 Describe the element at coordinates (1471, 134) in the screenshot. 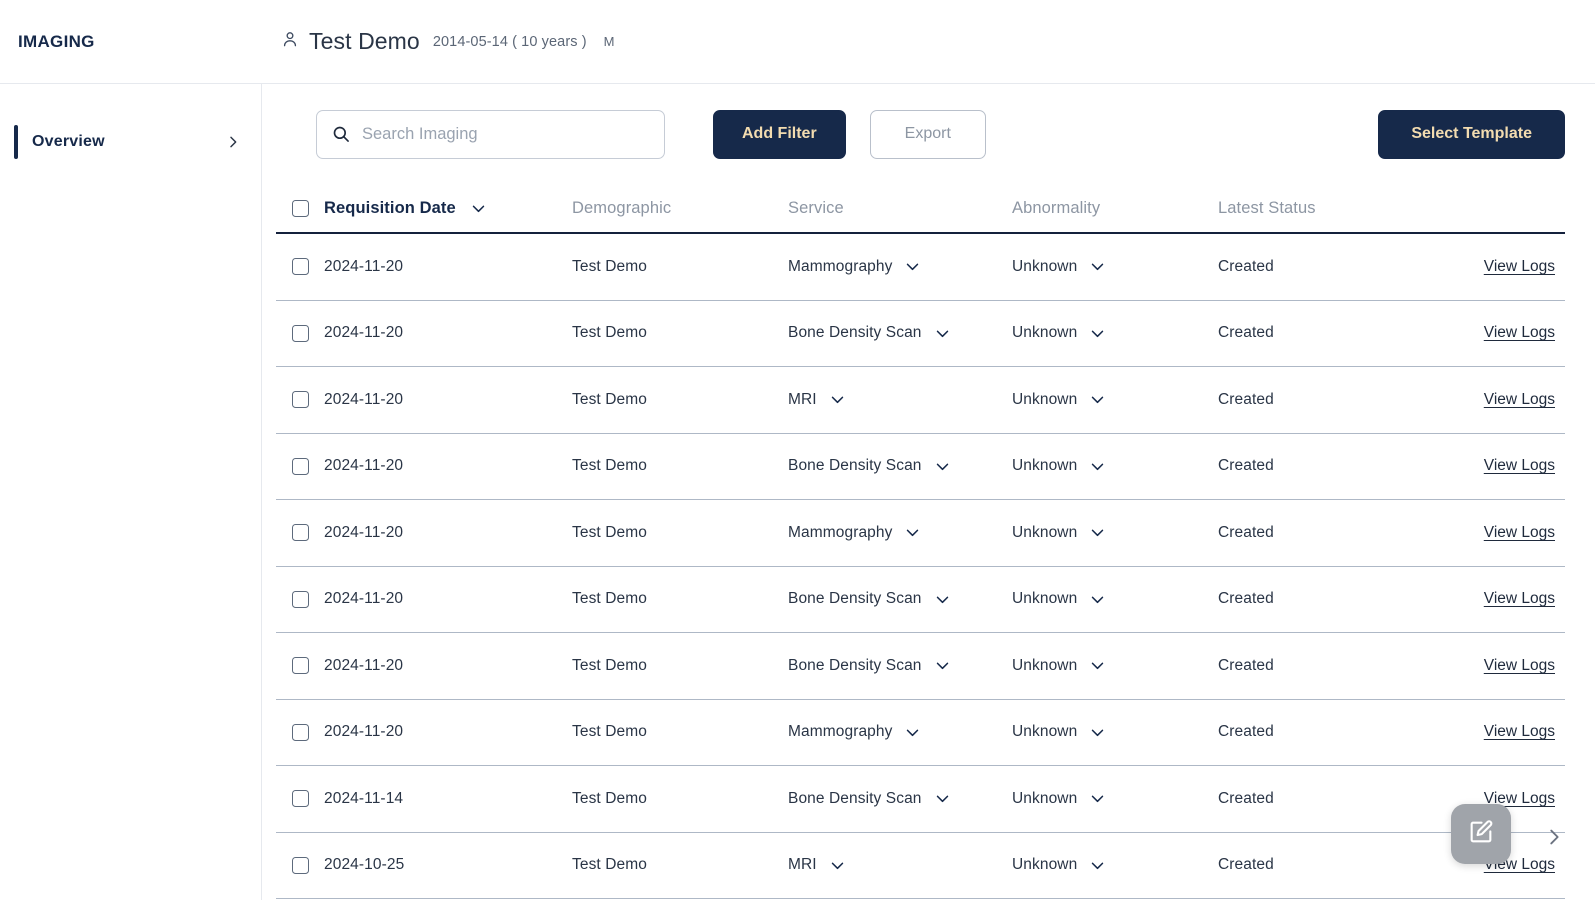

I see `select-template-button: Select Template` at that location.